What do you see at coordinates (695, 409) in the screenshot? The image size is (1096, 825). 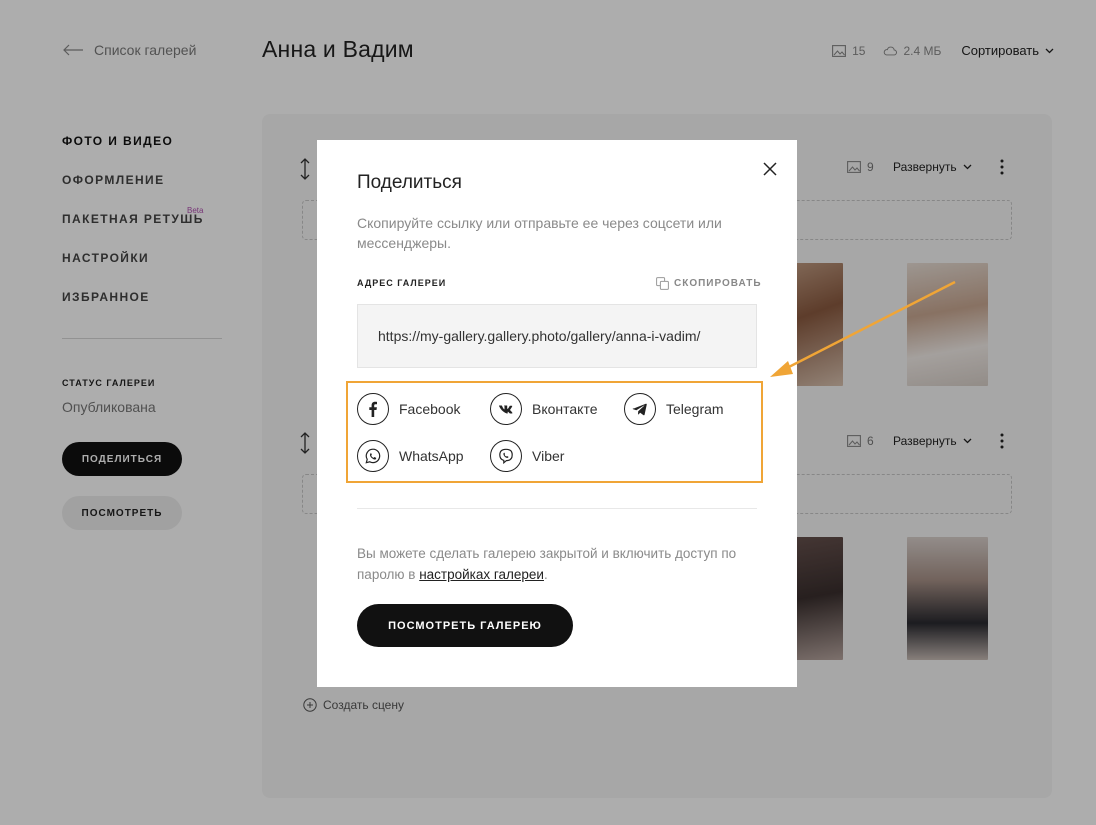 I see `social-label: Telegram` at bounding box center [695, 409].